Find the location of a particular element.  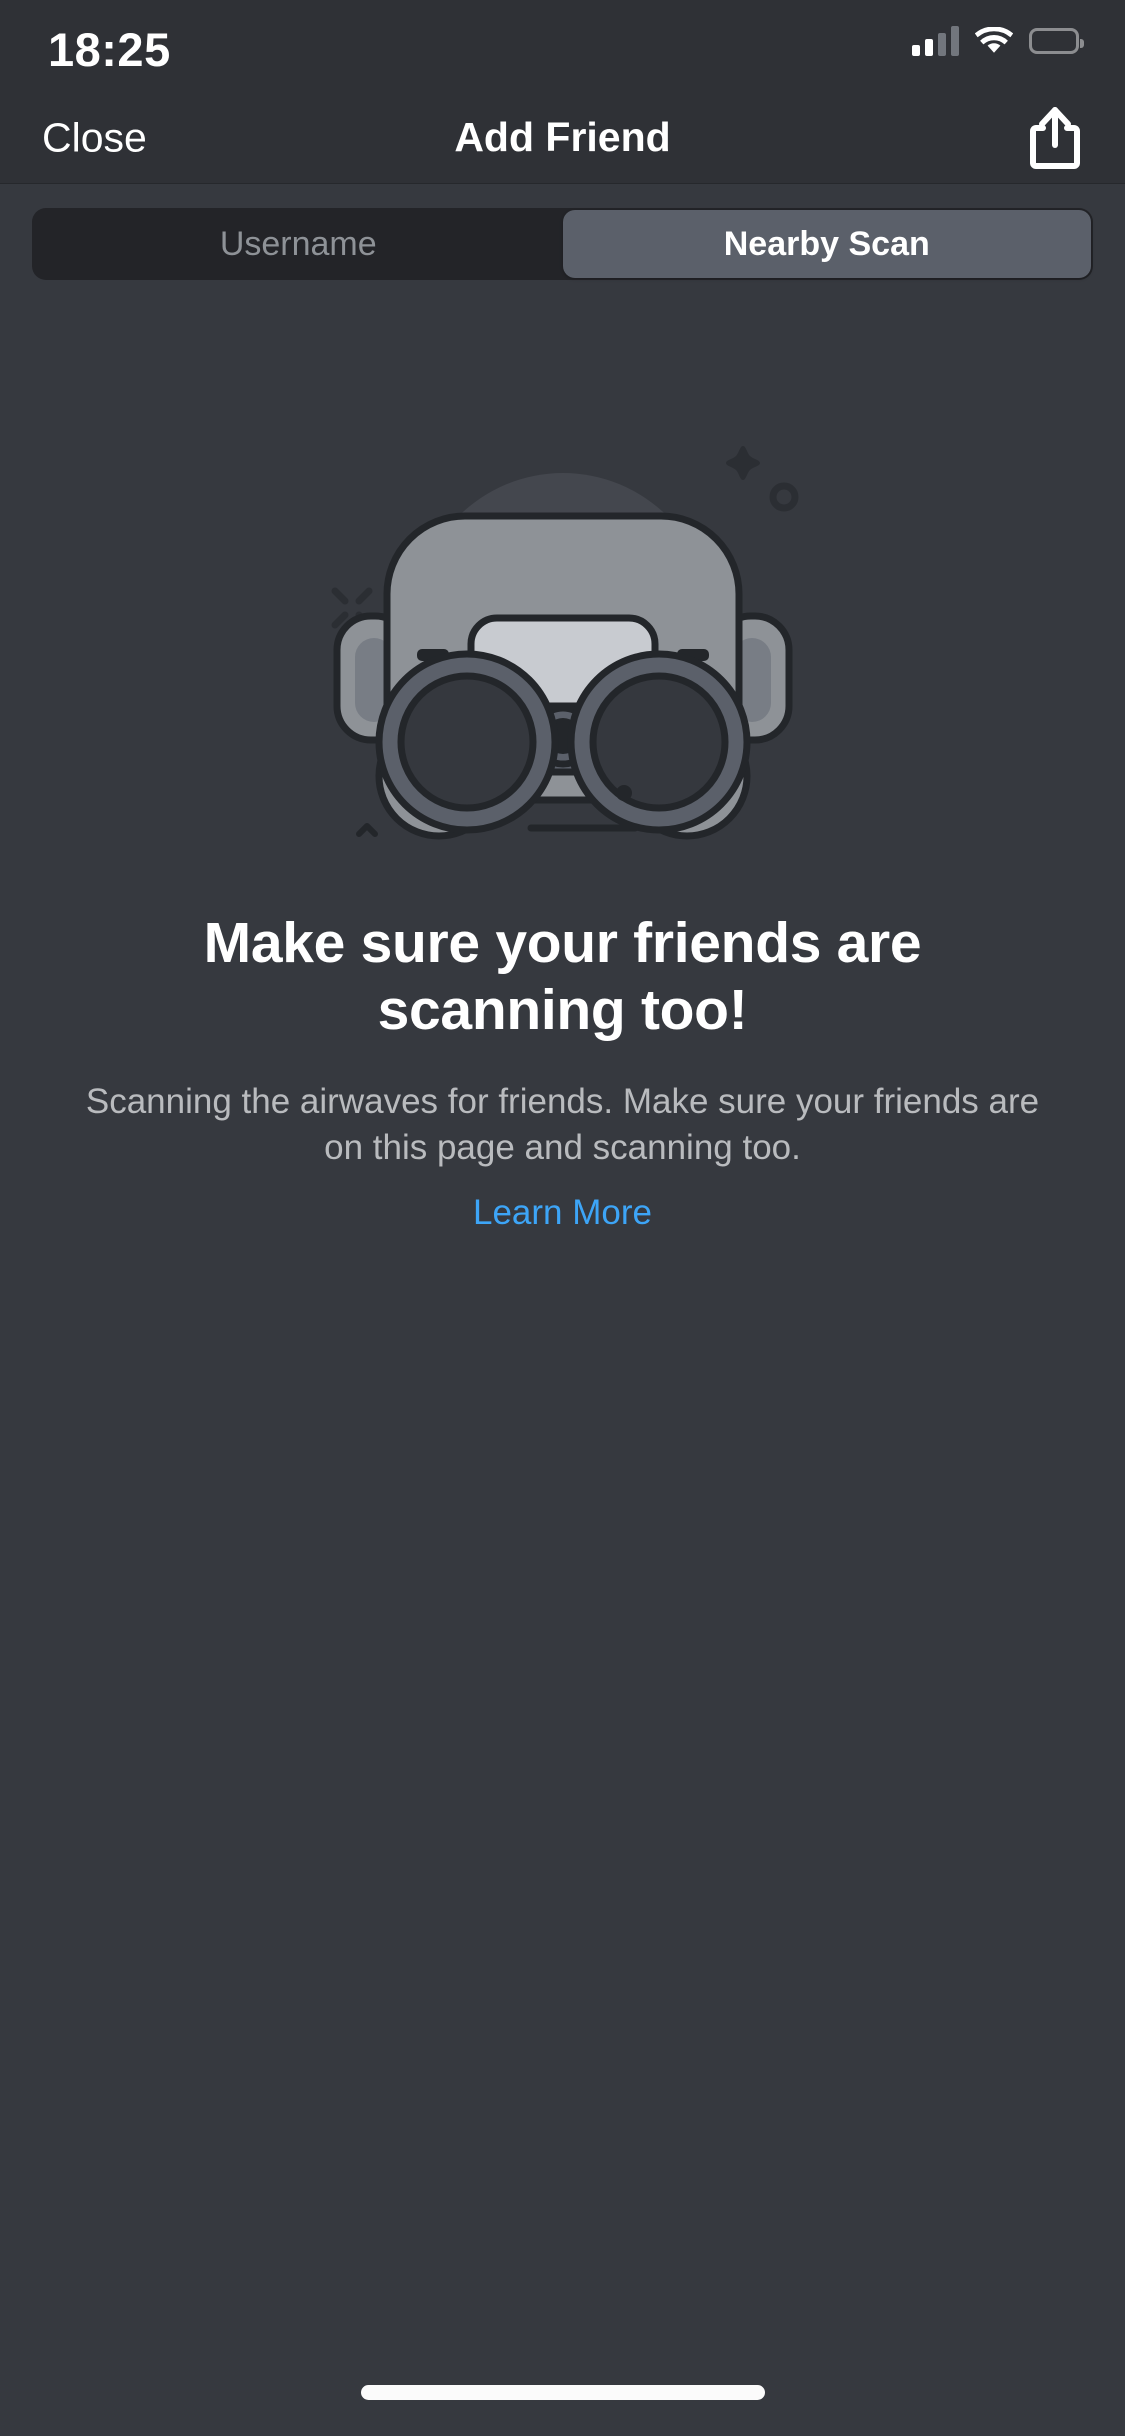

learn-more-link: Learn More is located at coordinates (562, 1213).